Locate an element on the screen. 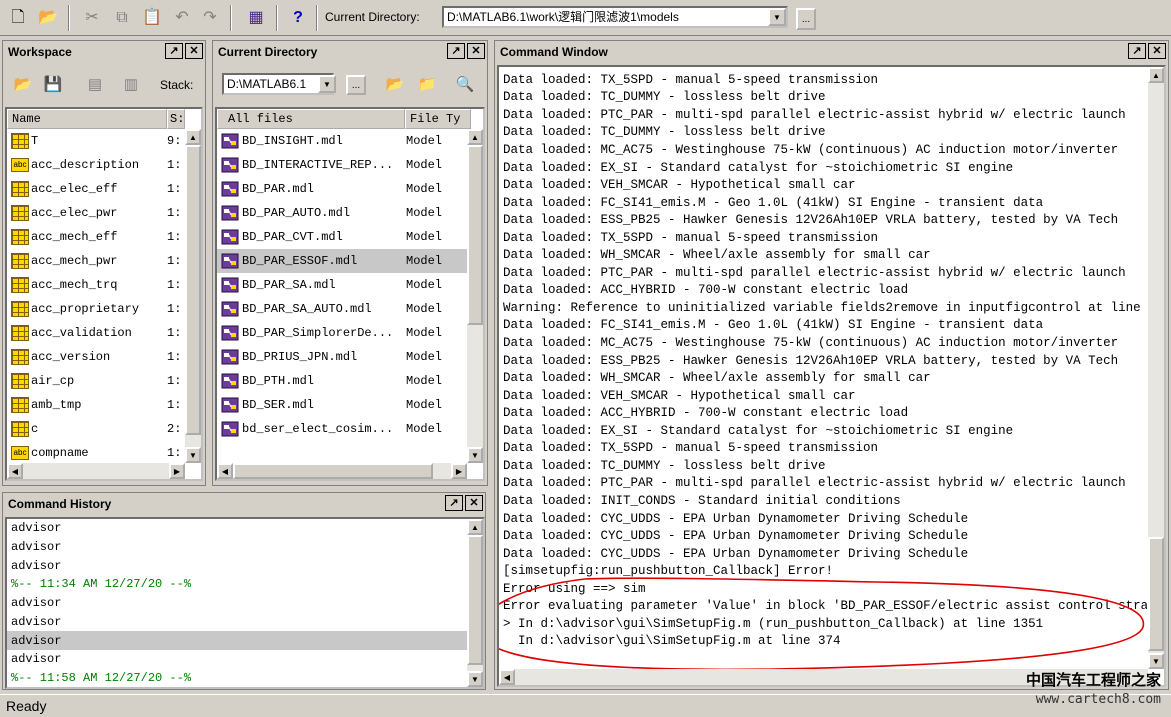 This screenshot has width=1171, height=717. file-row: BD_PTH.mdl Model is located at coordinates (342, 381).